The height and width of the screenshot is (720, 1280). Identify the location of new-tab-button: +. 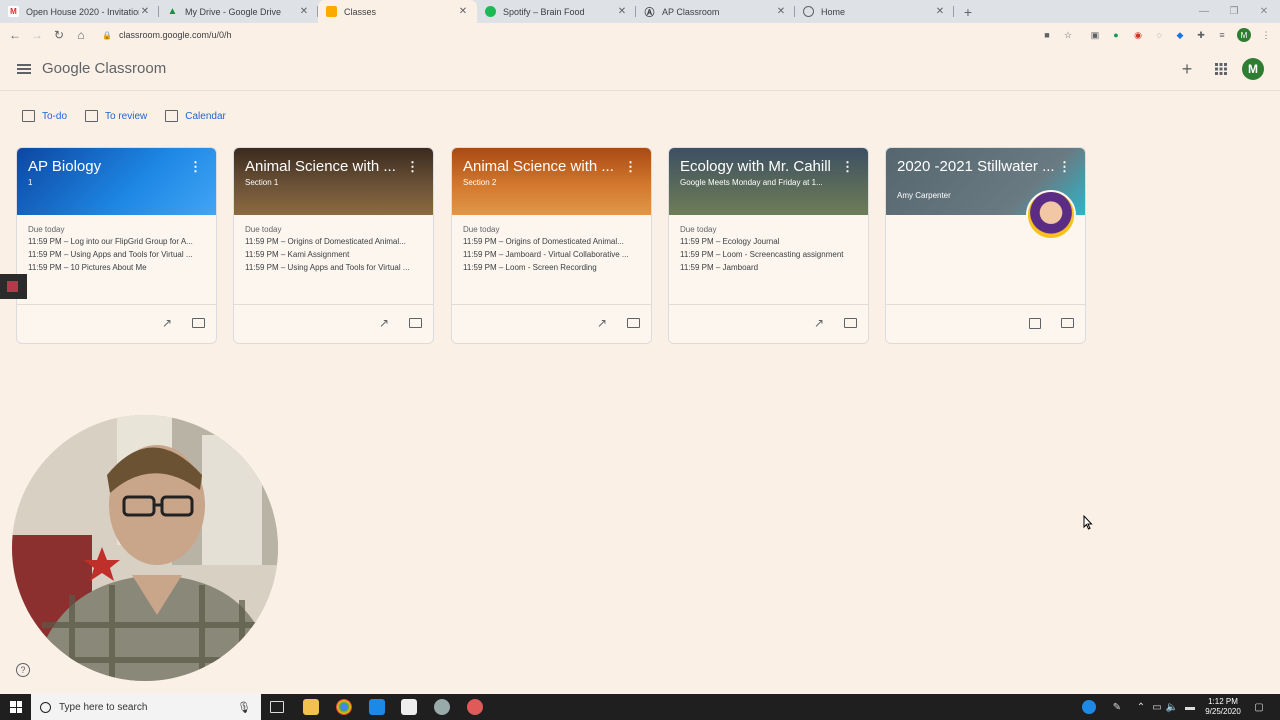
(968, 11).